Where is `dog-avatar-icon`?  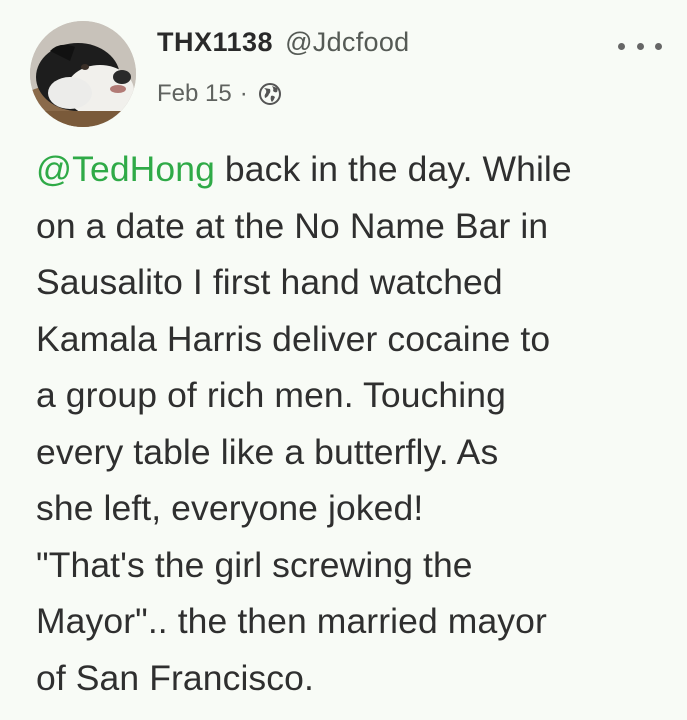
dog-avatar-icon is located at coordinates (83, 74).